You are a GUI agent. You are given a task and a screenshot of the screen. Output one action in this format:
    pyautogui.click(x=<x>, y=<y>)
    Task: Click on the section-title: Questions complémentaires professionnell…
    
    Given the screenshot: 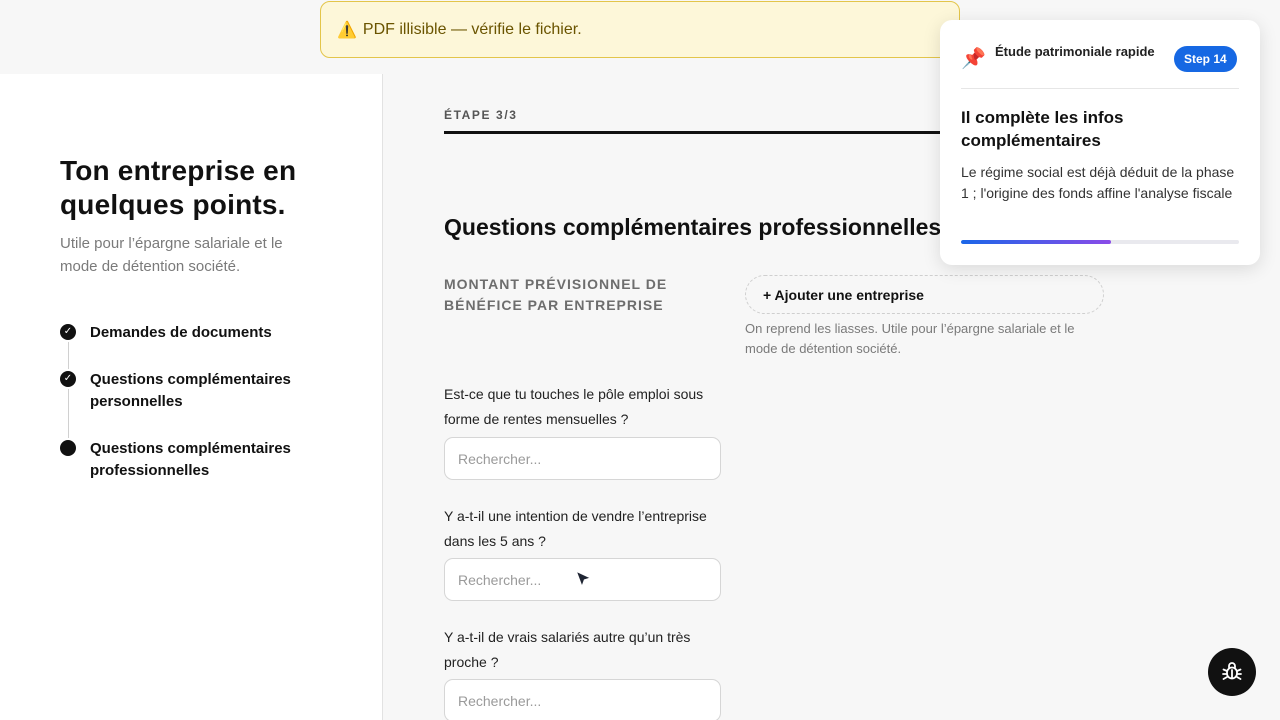 What is the action you would take?
    pyautogui.click(x=693, y=227)
    